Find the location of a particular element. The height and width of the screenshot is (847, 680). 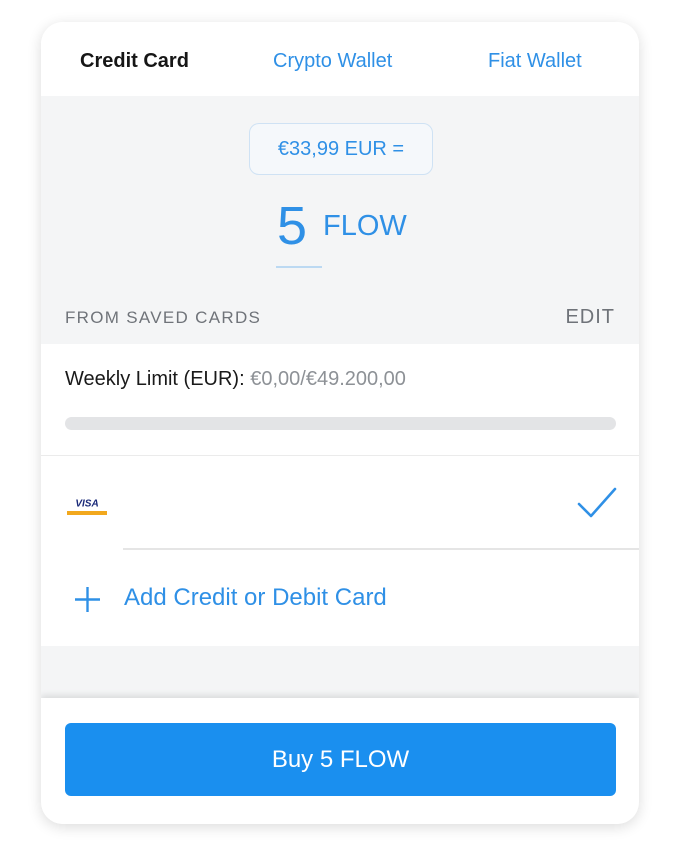

weekly-limit-label: Weekly Limit (EUR): is located at coordinates (155, 379).